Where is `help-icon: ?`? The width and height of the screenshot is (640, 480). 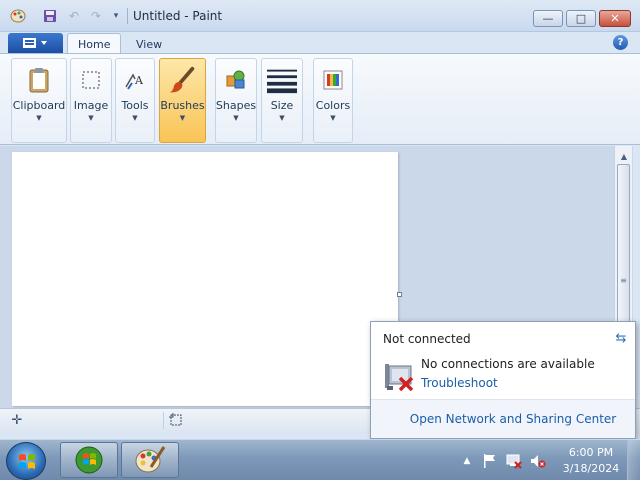 help-icon: ? is located at coordinates (620, 42).